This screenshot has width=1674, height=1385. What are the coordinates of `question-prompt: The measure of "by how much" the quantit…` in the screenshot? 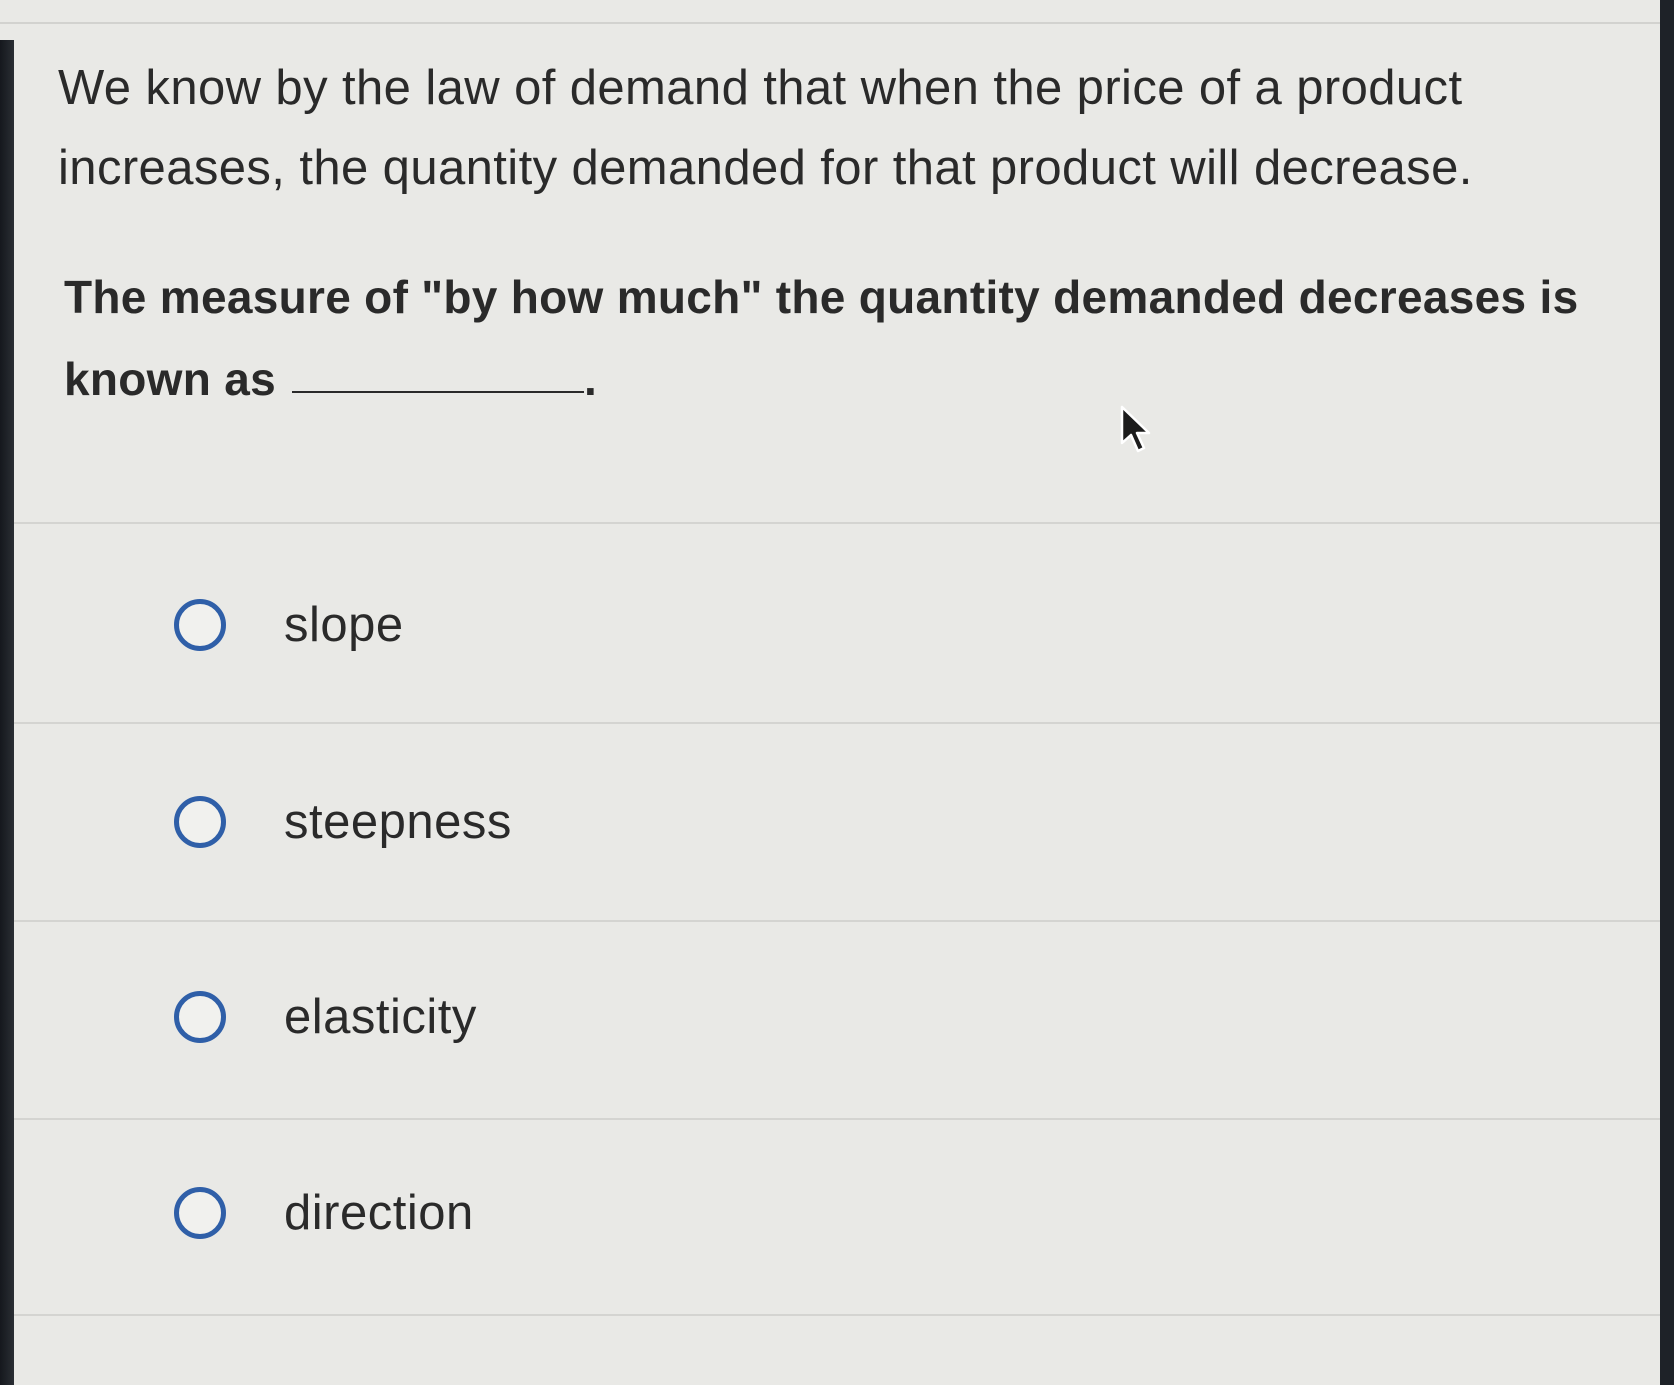 It's located at (841, 338).